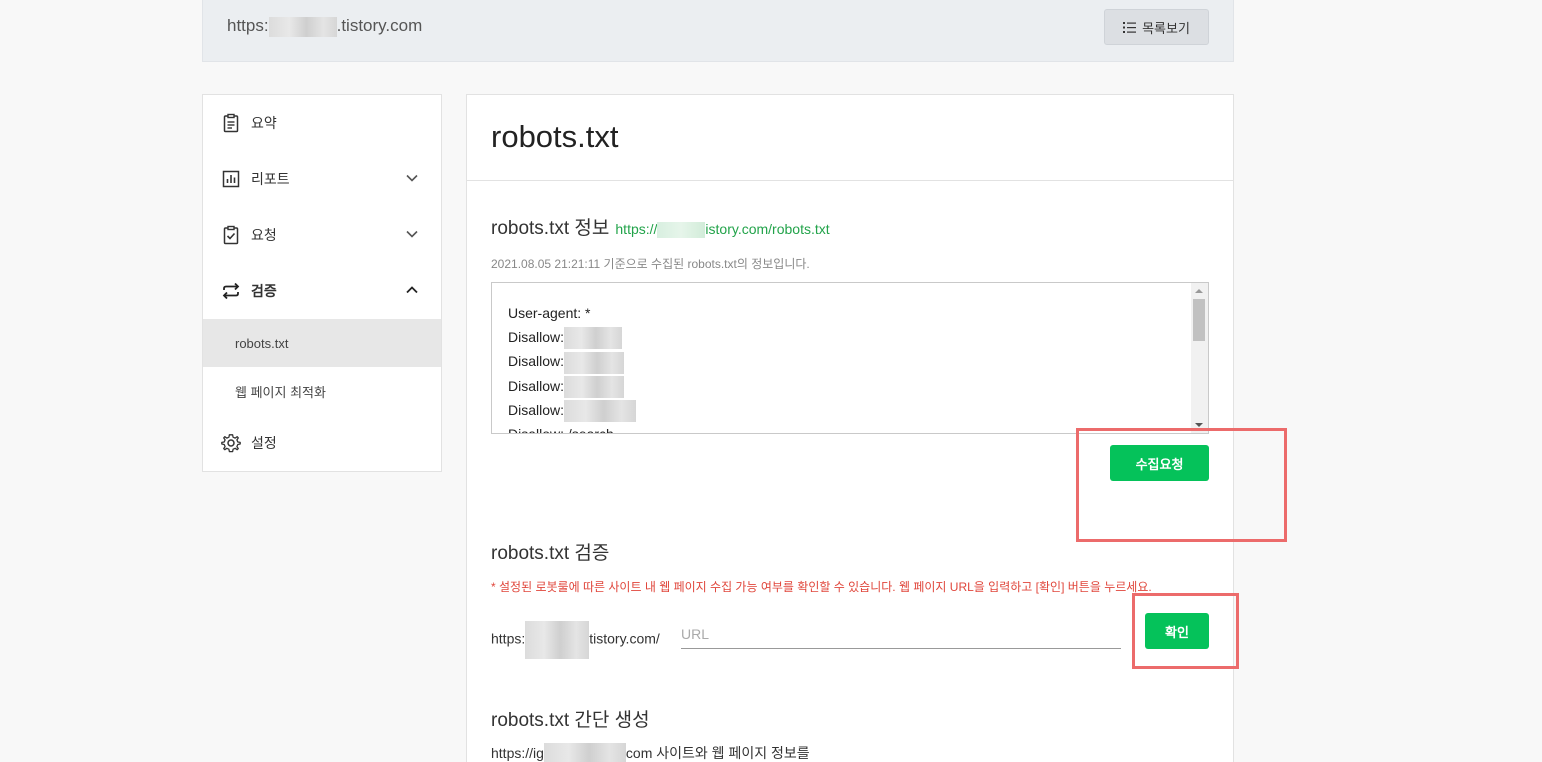  Describe the element at coordinates (322, 179) in the screenshot. I see `sidebar-item-report: 리포트` at that location.